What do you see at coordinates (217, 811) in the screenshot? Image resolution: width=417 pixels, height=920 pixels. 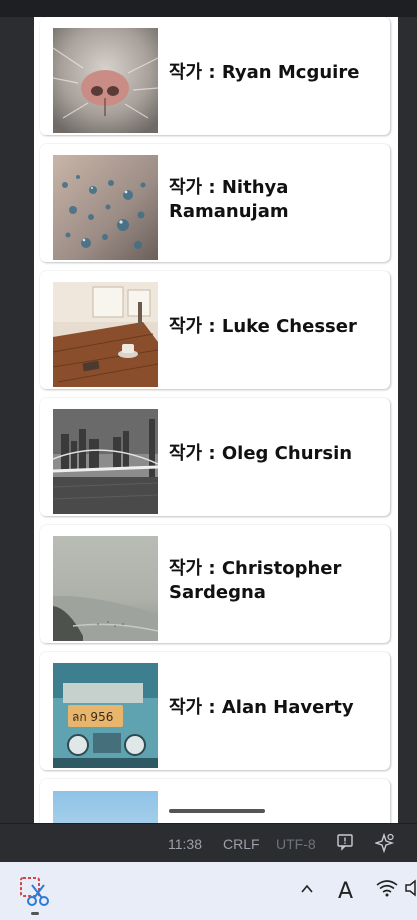 I see `gesture-nav-handle` at bounding box center [217, 811].